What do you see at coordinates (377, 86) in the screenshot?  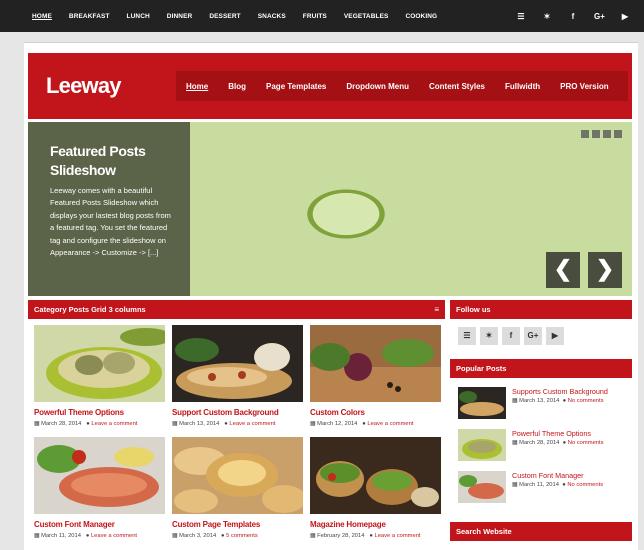 I see `main-nav-dropdown-menu: Dropdown Menu` at bounding box center [377, 86].